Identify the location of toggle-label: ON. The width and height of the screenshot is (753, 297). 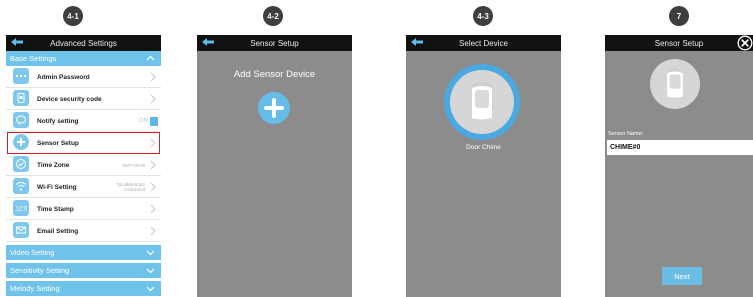
(143, 121).